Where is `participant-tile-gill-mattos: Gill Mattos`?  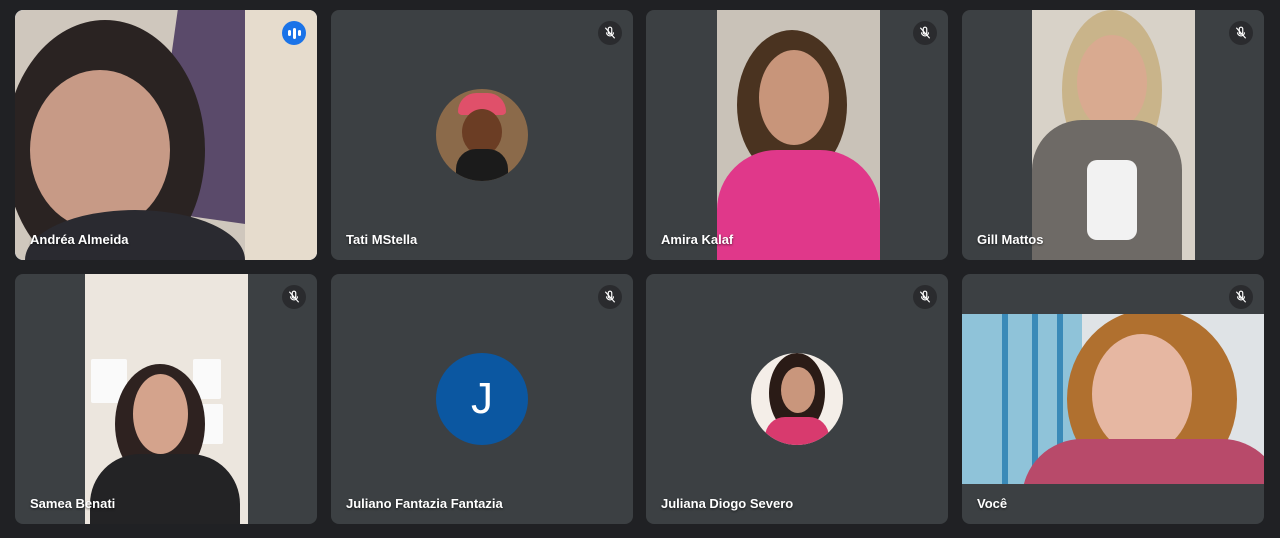 participant-tile-gill-mattos: Gill Mattos is located at coordinates (1113, 135).